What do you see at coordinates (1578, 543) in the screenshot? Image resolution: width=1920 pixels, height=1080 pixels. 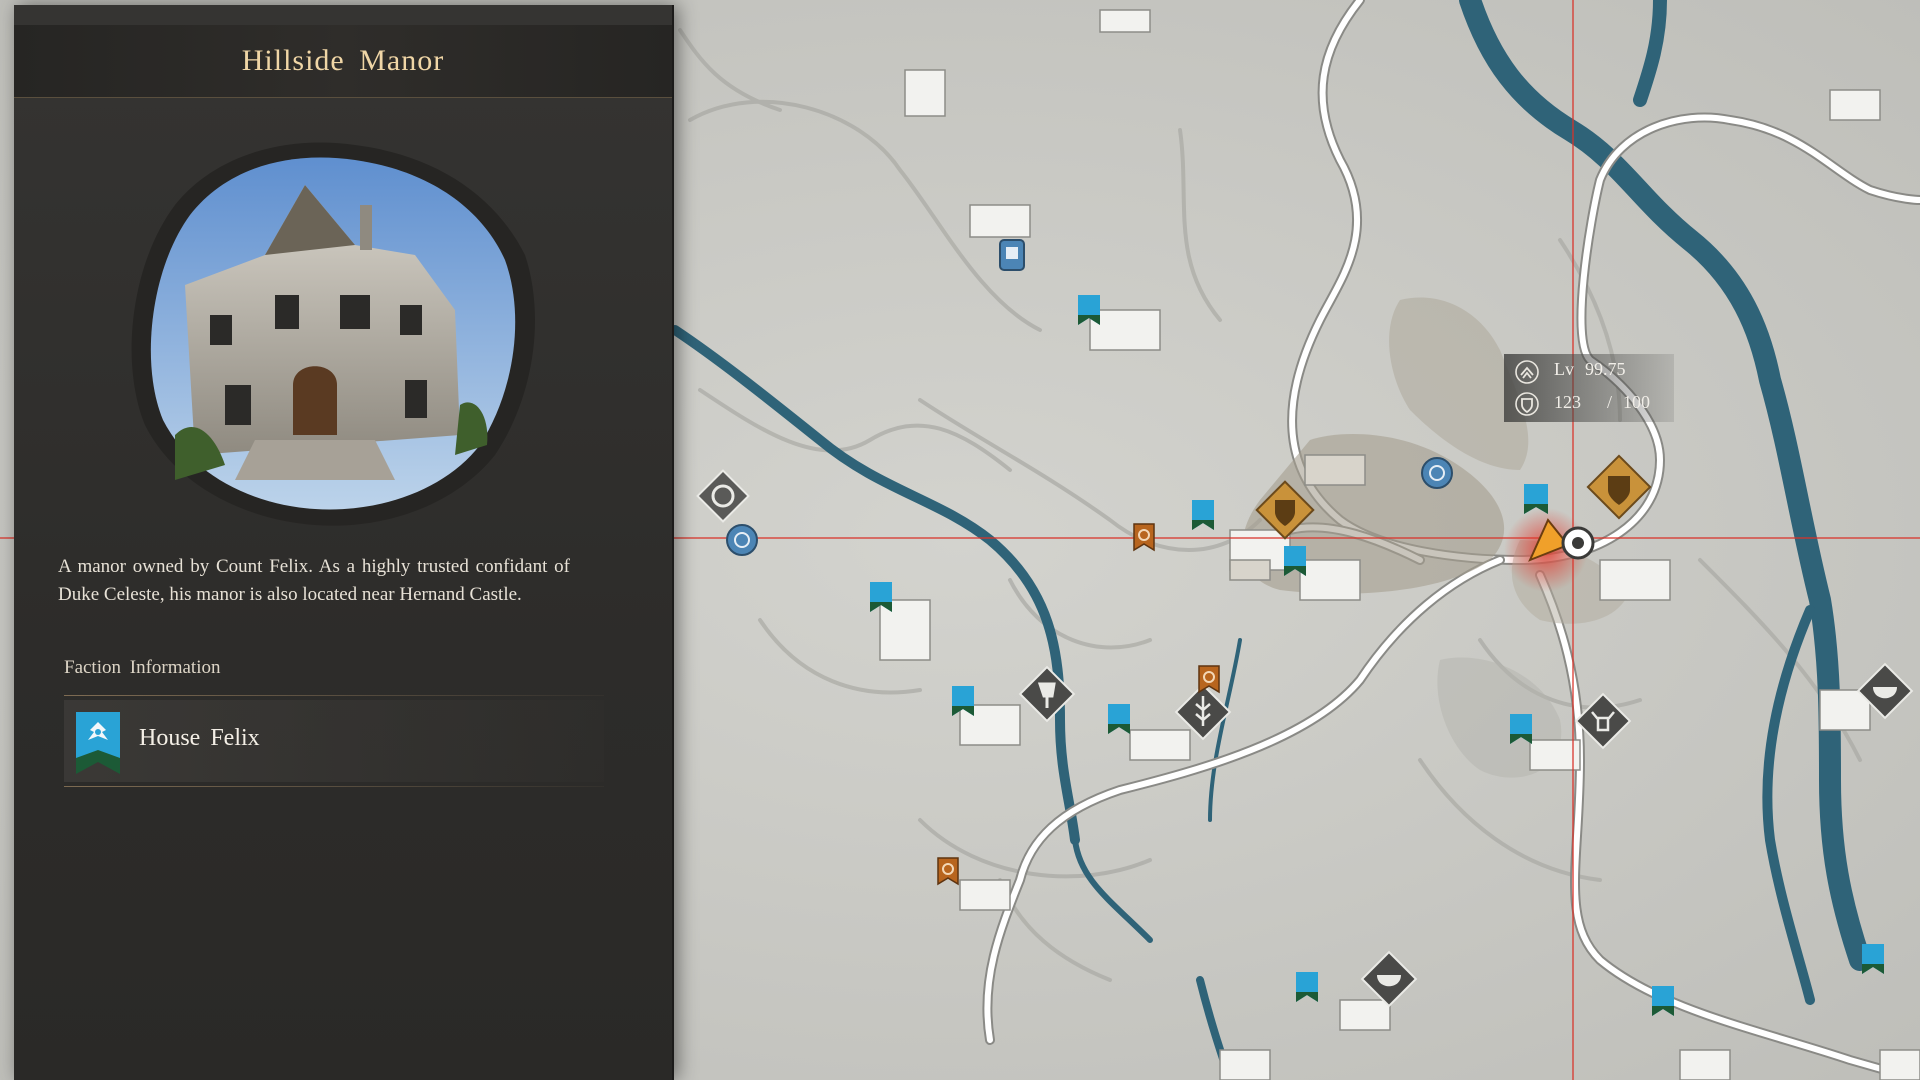 I see `target-marker-icon` at bounding box center [1578, 543].